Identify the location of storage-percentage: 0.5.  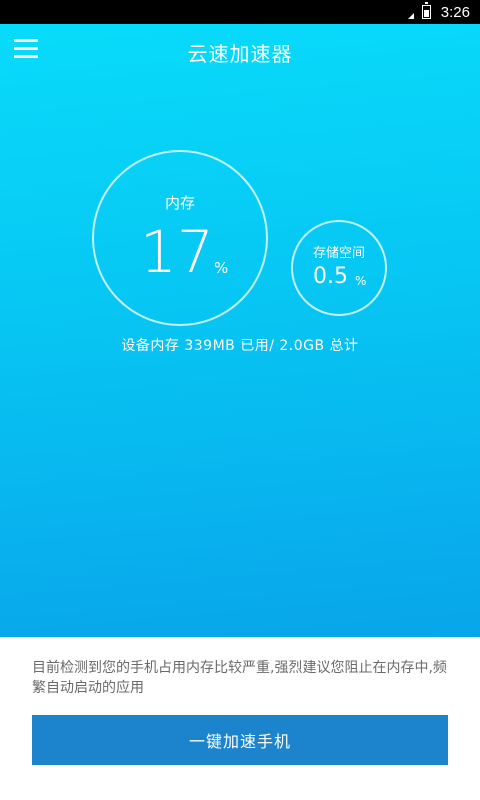
(330, 276).